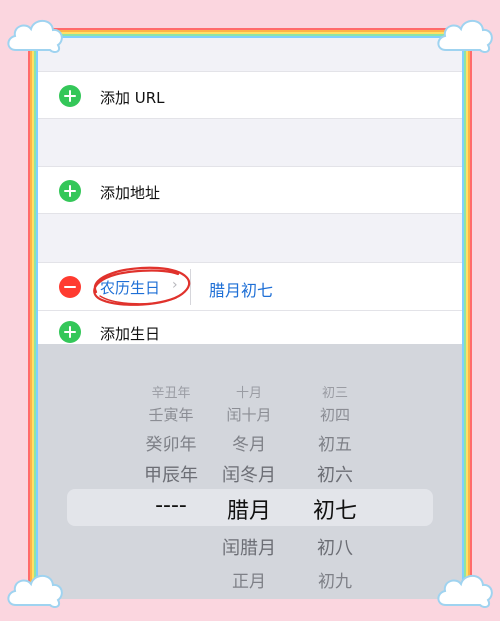 The width and height of the screenshot is (500, 621). What do you see at coordinates (335, 579) in the screenshot?
I see `picker-day-option: 初九` at bounding box center [335, 579].